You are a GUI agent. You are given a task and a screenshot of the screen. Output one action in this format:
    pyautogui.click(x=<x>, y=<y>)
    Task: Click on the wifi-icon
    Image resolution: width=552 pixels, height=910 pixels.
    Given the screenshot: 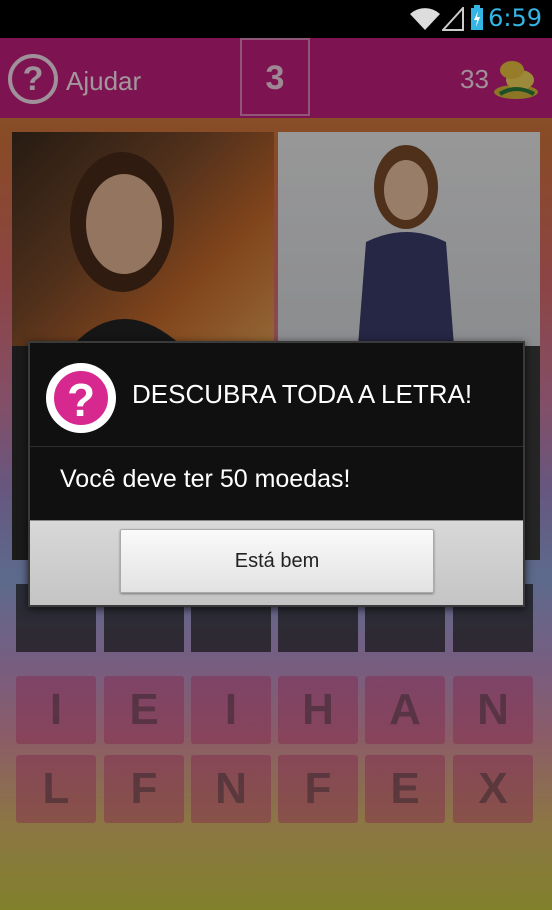 What is the action you would take?
    pyautogui.click(x=425, y=19)
    